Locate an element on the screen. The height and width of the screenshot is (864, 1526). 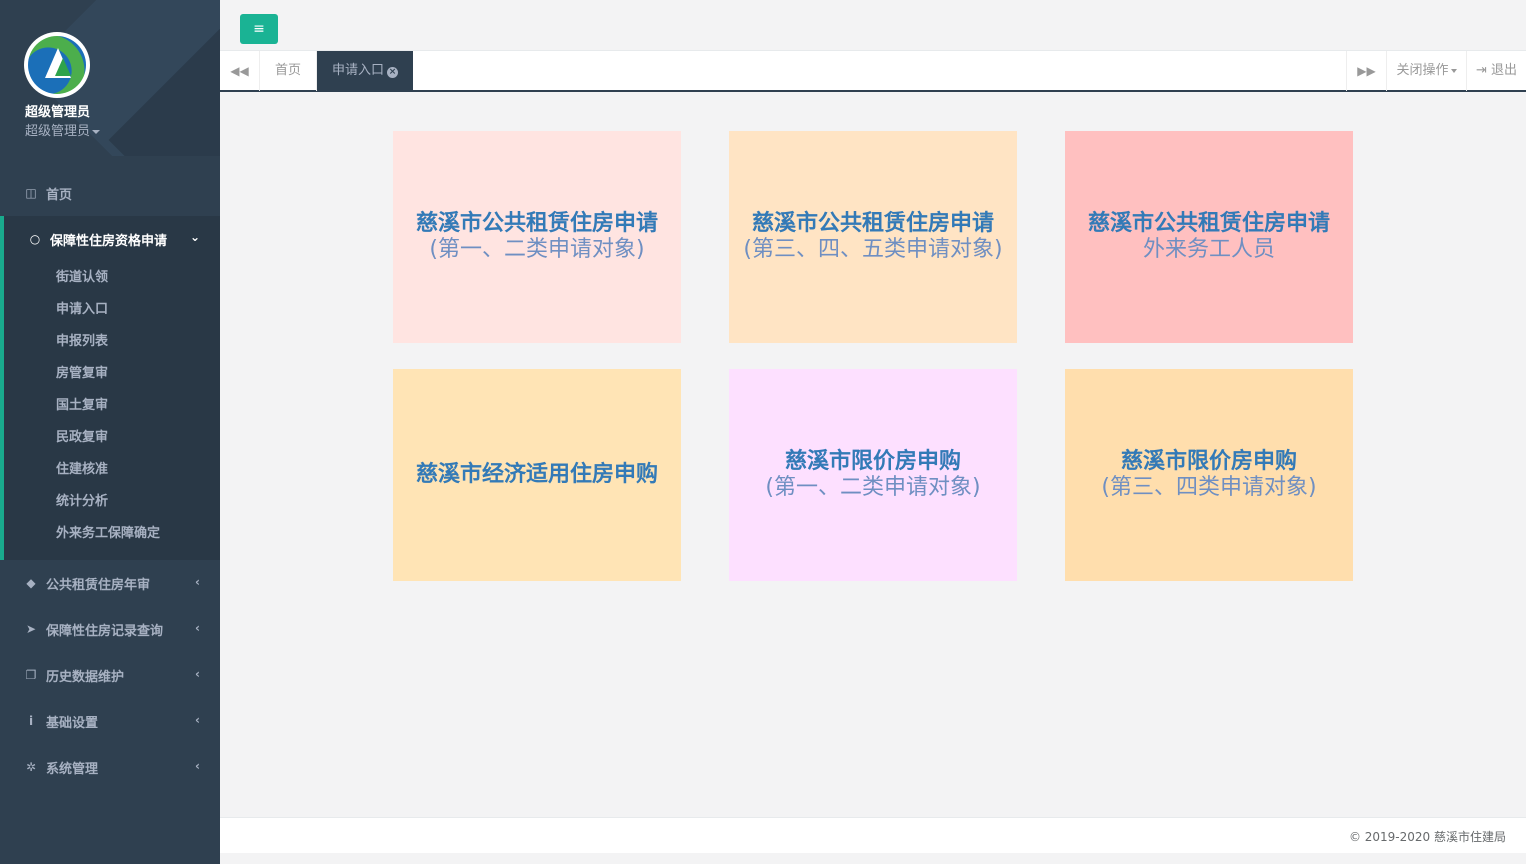
sidebar-item-annual-review: ◆ 公共租赁住房年审 ‹ is located at coordinates (110, 583).